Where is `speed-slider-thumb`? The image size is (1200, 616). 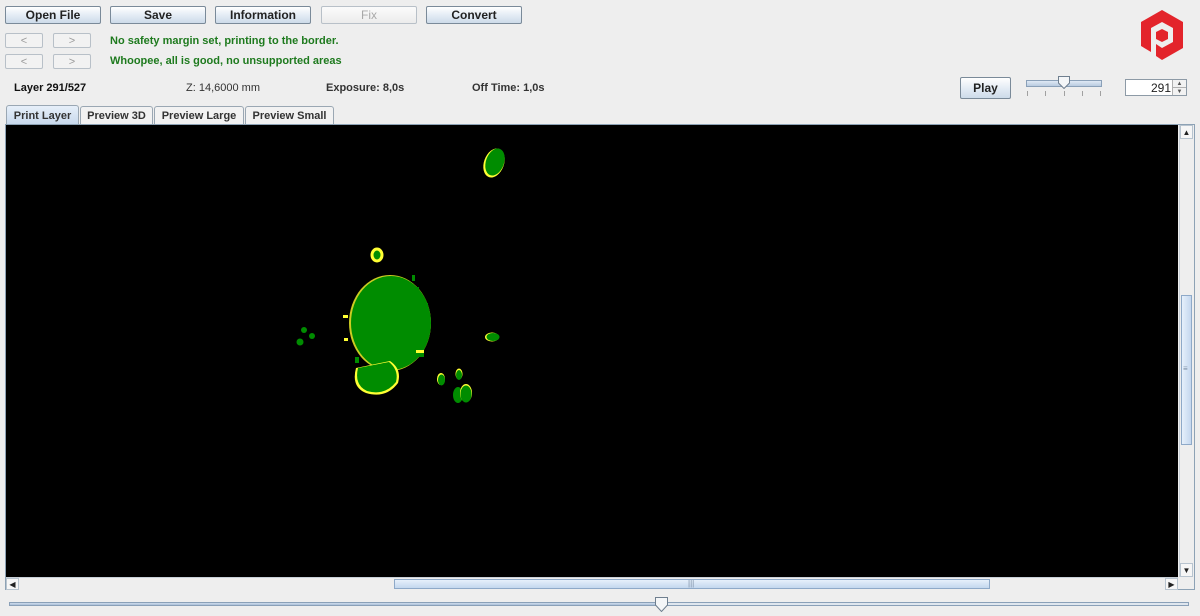
speed-slider-thumb is located at coordinates (1064, 83).